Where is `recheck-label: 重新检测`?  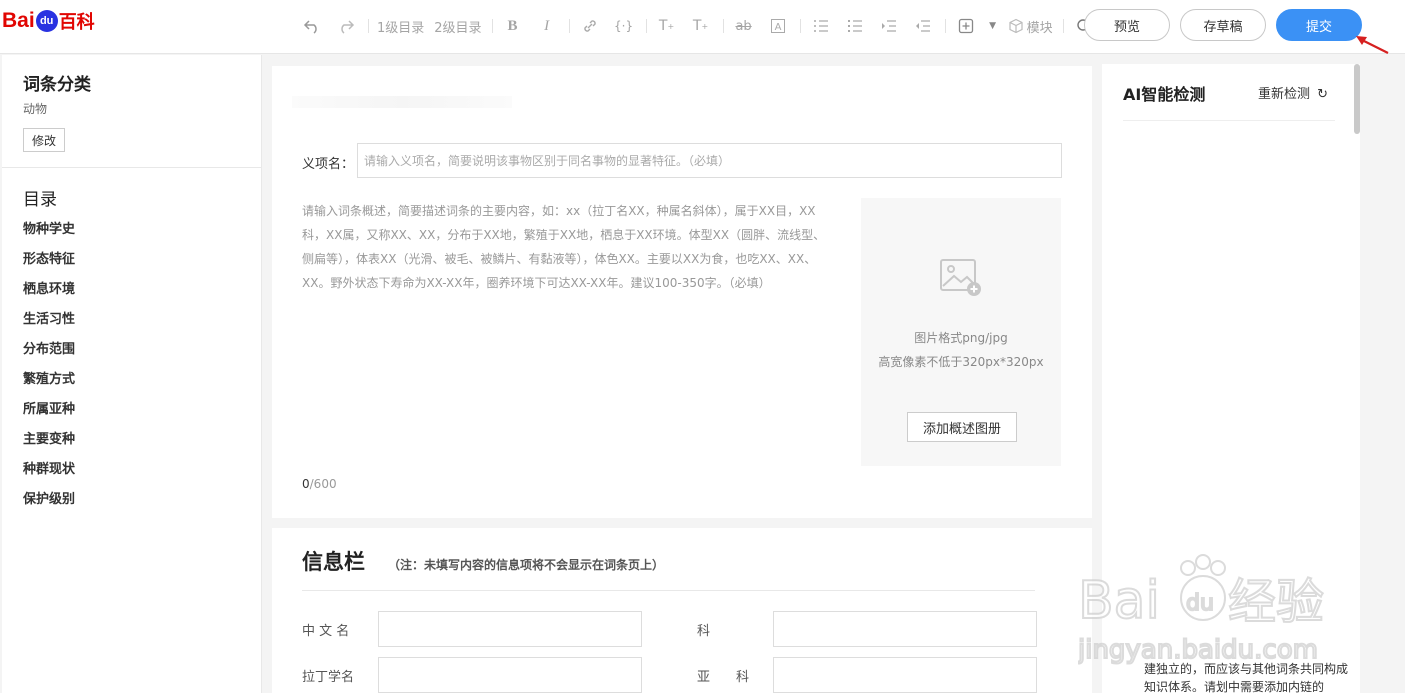
recheck-label: 重新检测 is located at coordinates (1284, 94).